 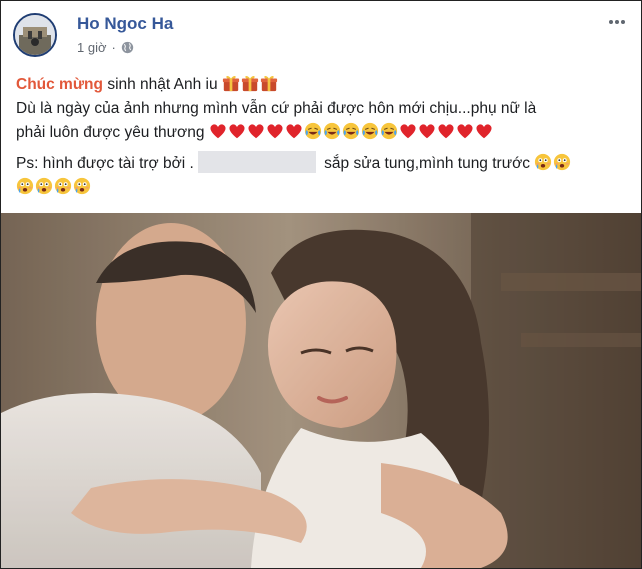 I want to click on post-header: Ho Ngoc Ha 1 giờ ·, so click(x=321, y=31).